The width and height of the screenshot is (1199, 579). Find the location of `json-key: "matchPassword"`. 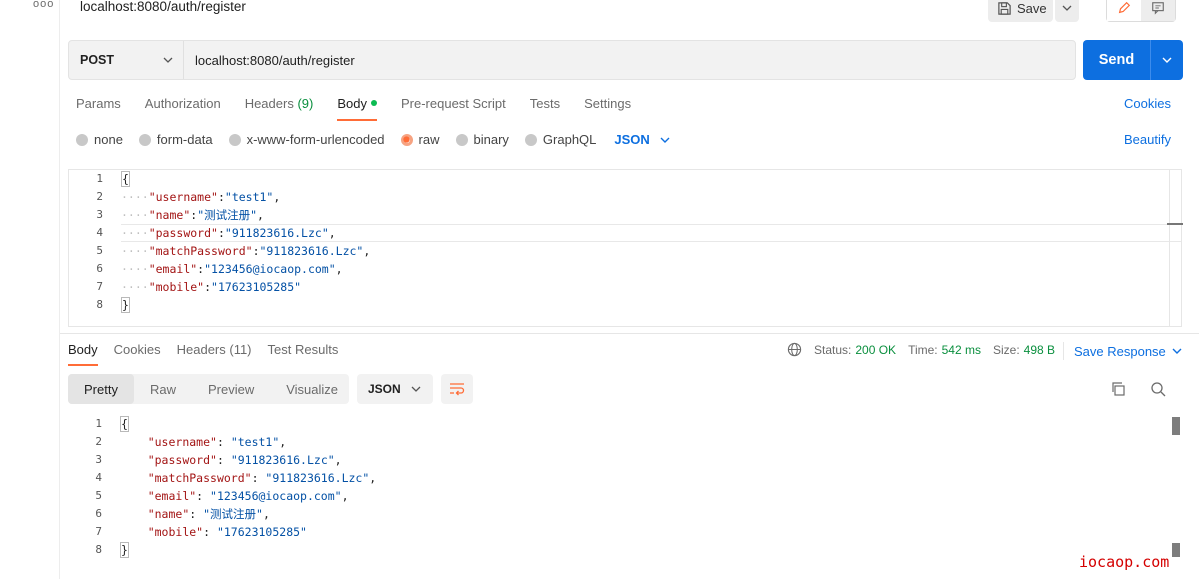

json-key: "matchPassword" is located at coordinates (199, 478).